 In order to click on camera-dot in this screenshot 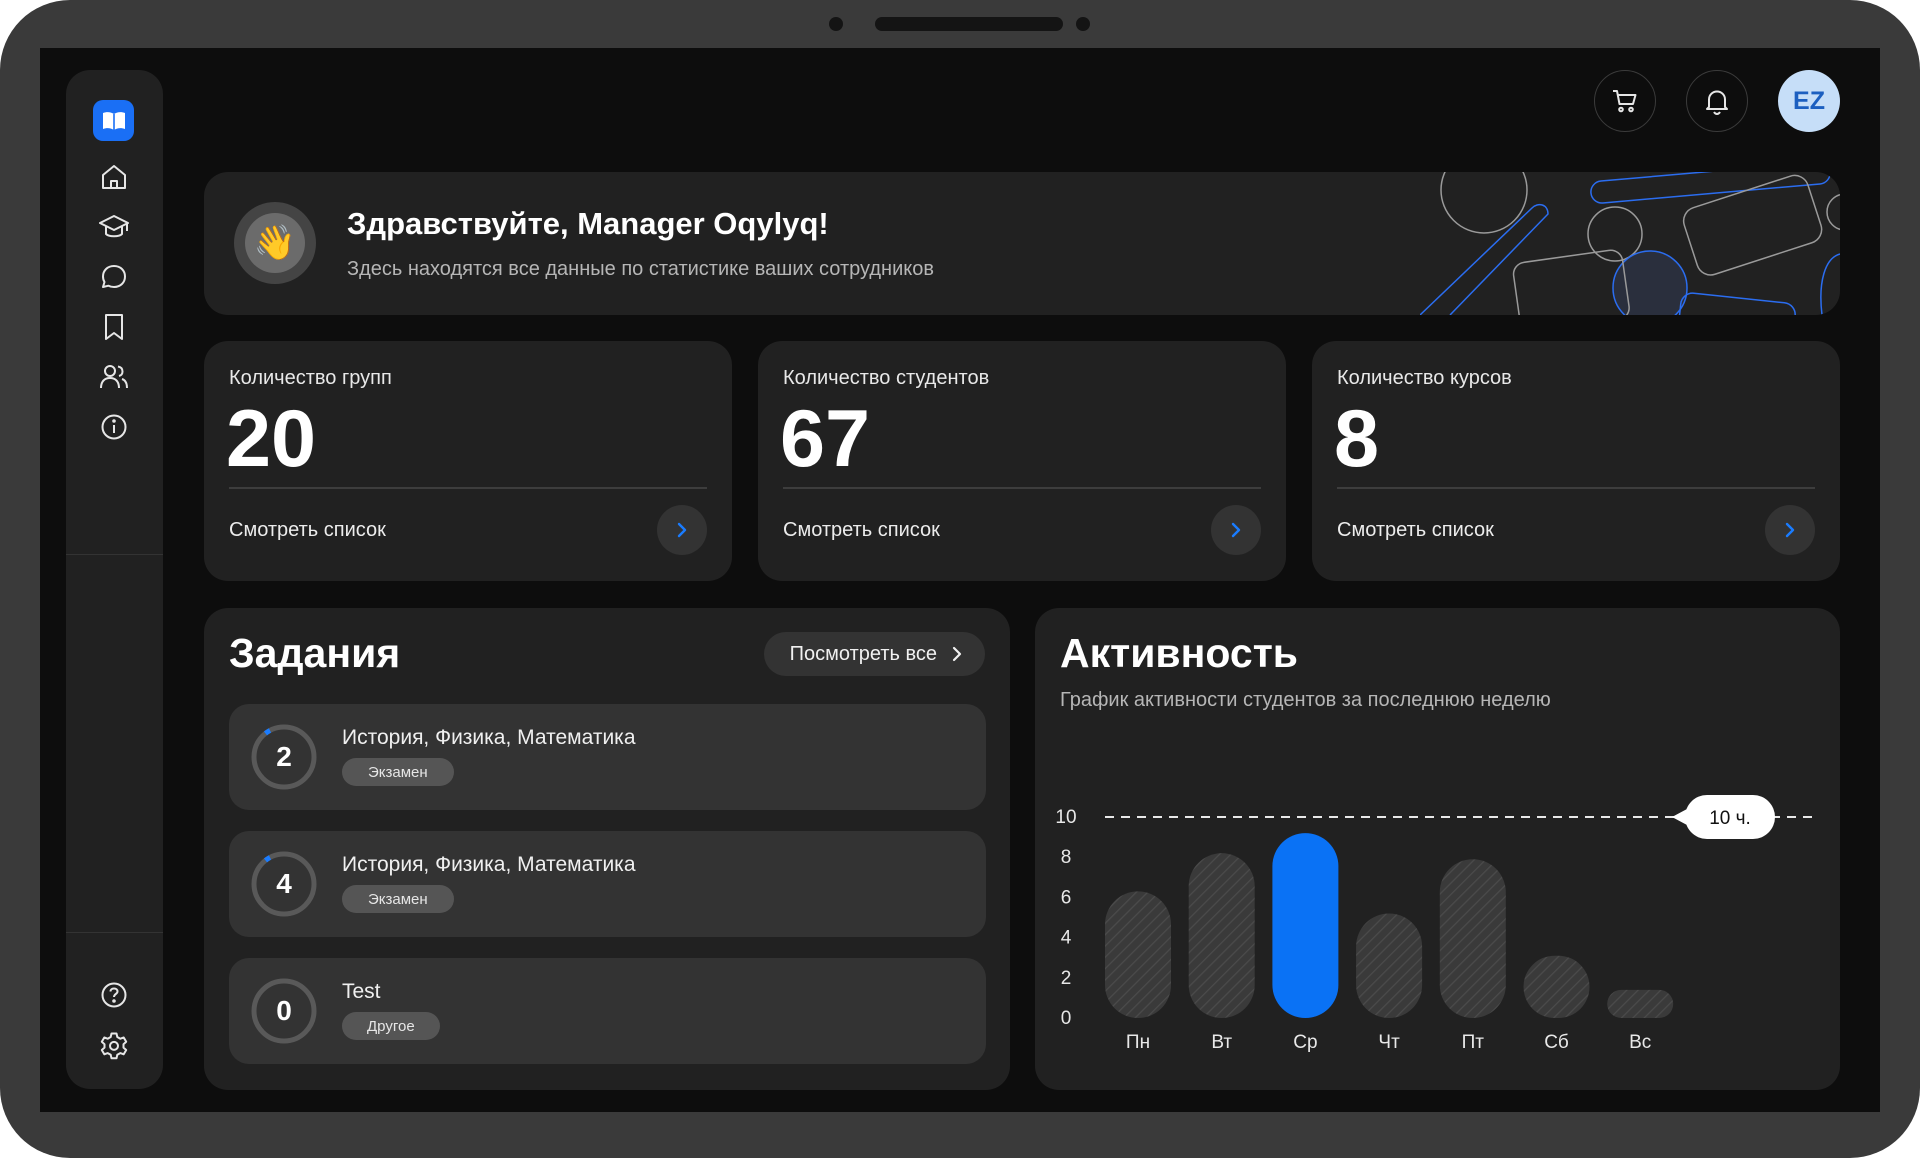, I will do `click(836, 24)`.